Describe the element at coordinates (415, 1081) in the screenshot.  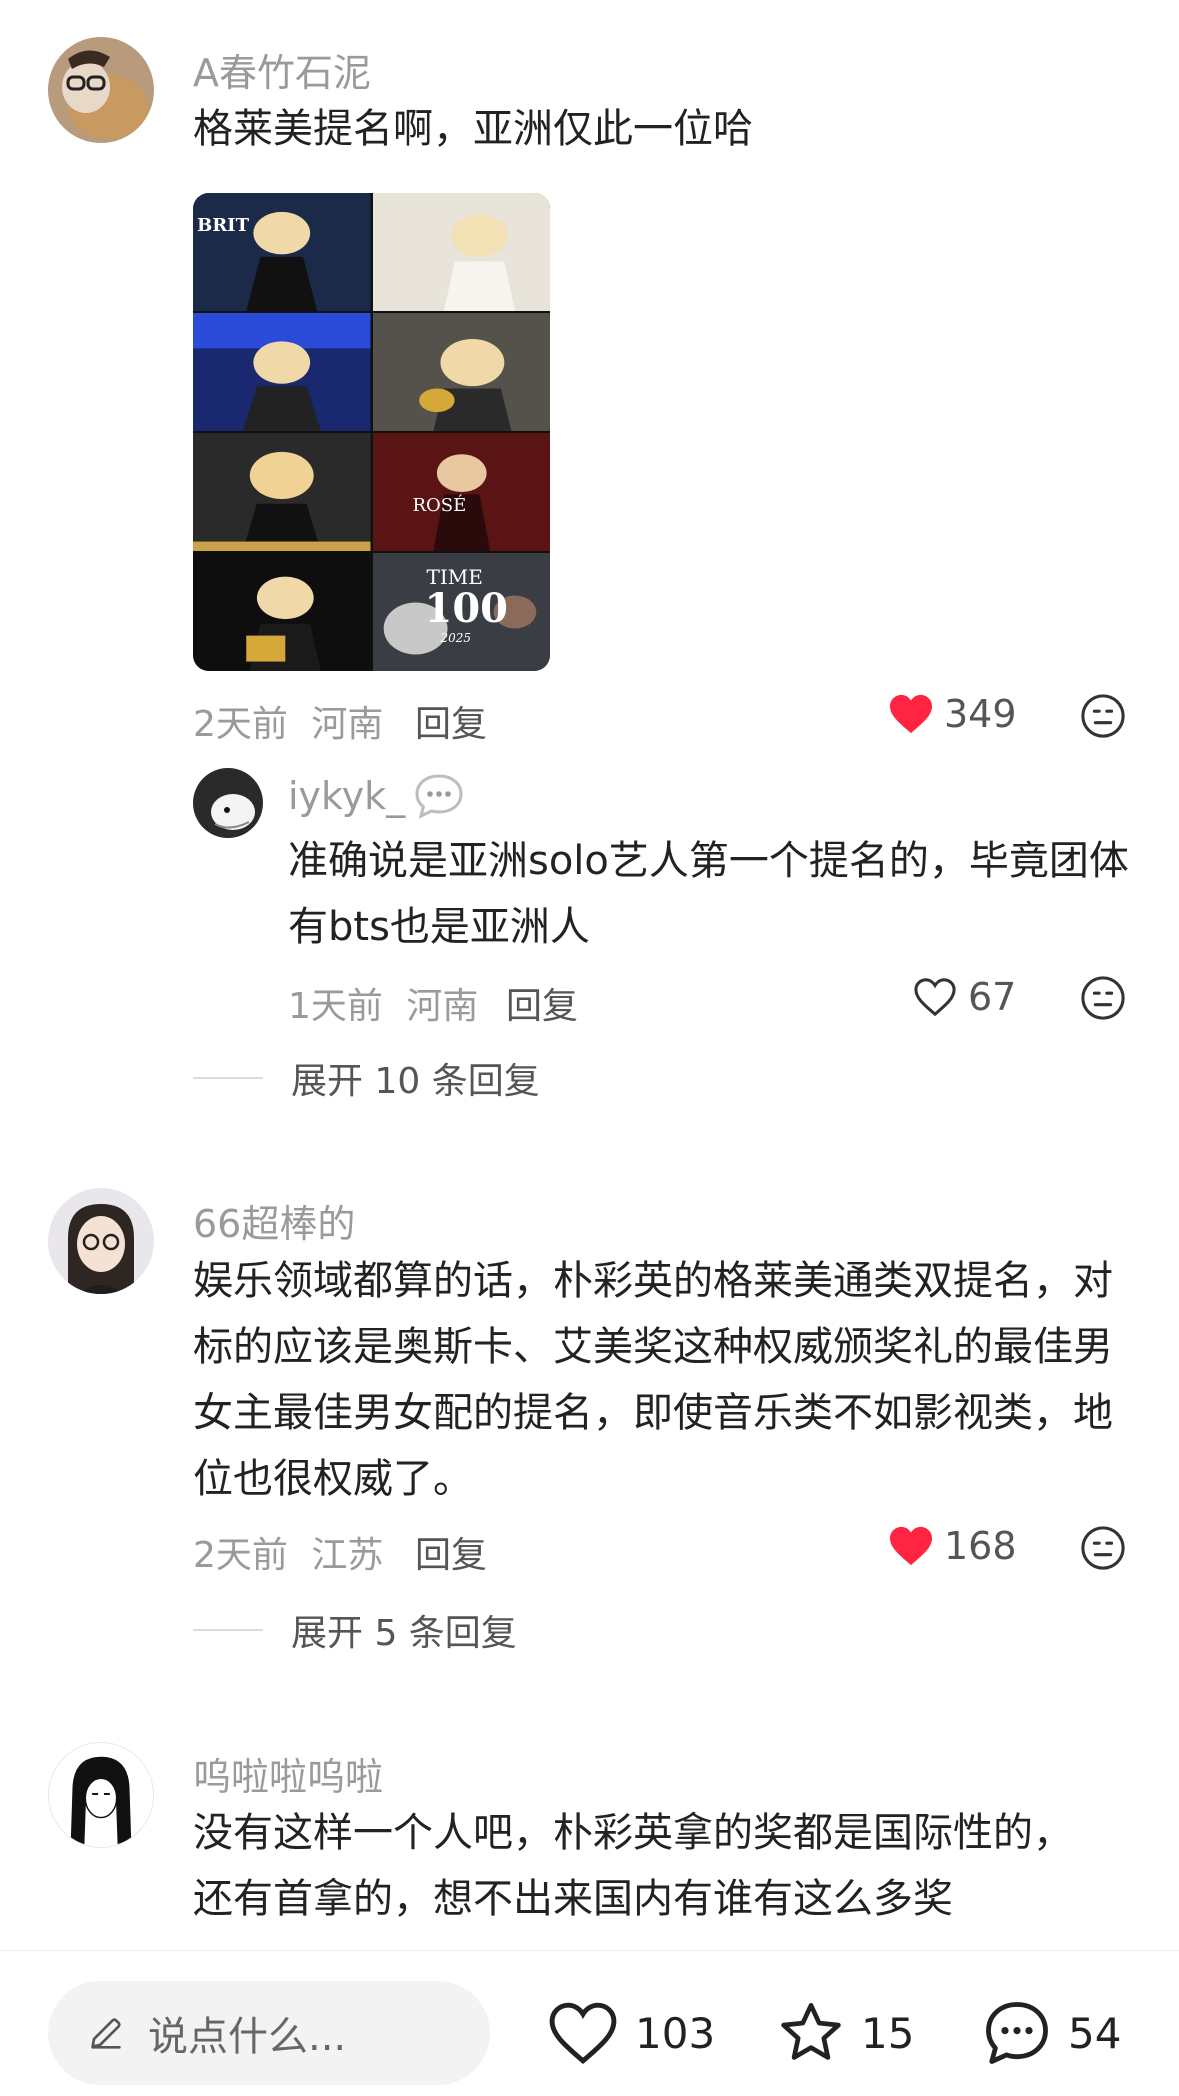
I see `expand-label: 展开 10 条回复` at that location.